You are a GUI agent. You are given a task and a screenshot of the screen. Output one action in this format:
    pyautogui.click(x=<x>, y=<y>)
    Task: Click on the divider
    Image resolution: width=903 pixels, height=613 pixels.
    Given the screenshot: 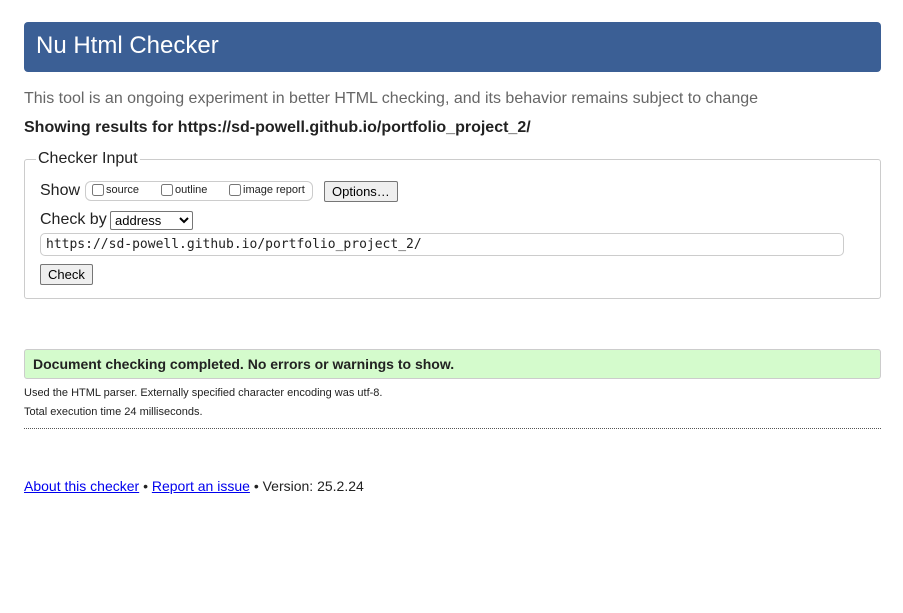 What is the action you would take?
    pyautogui.click(x=452, y=428)
    